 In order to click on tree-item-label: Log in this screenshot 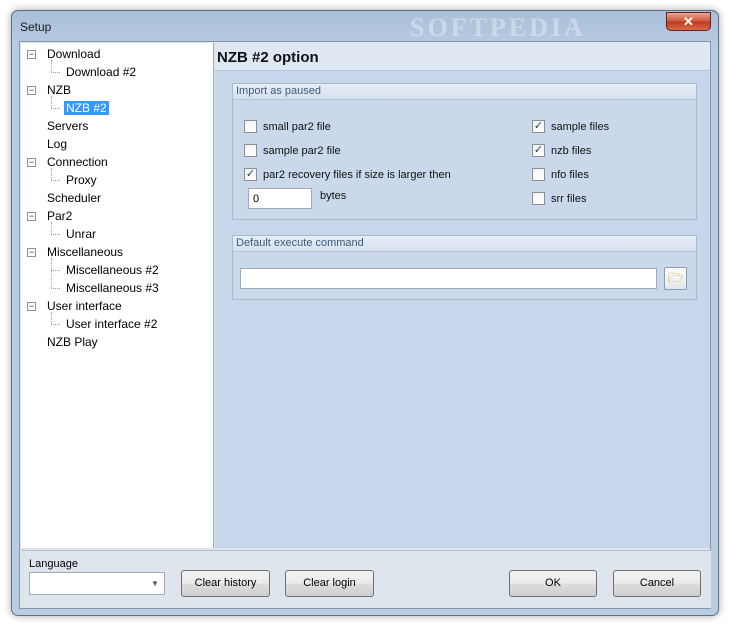, I will do `click(57, 144)`.